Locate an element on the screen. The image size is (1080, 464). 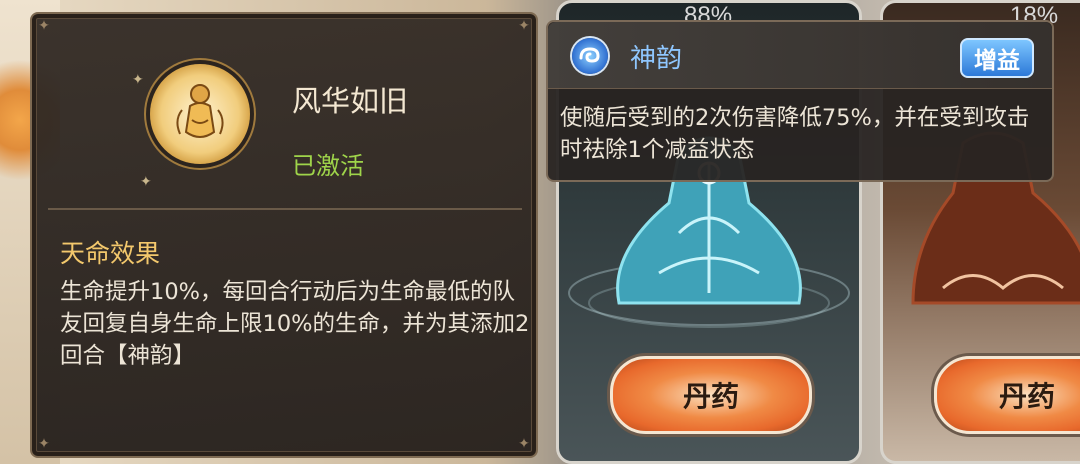
divider is located at coordinates (285, 209).